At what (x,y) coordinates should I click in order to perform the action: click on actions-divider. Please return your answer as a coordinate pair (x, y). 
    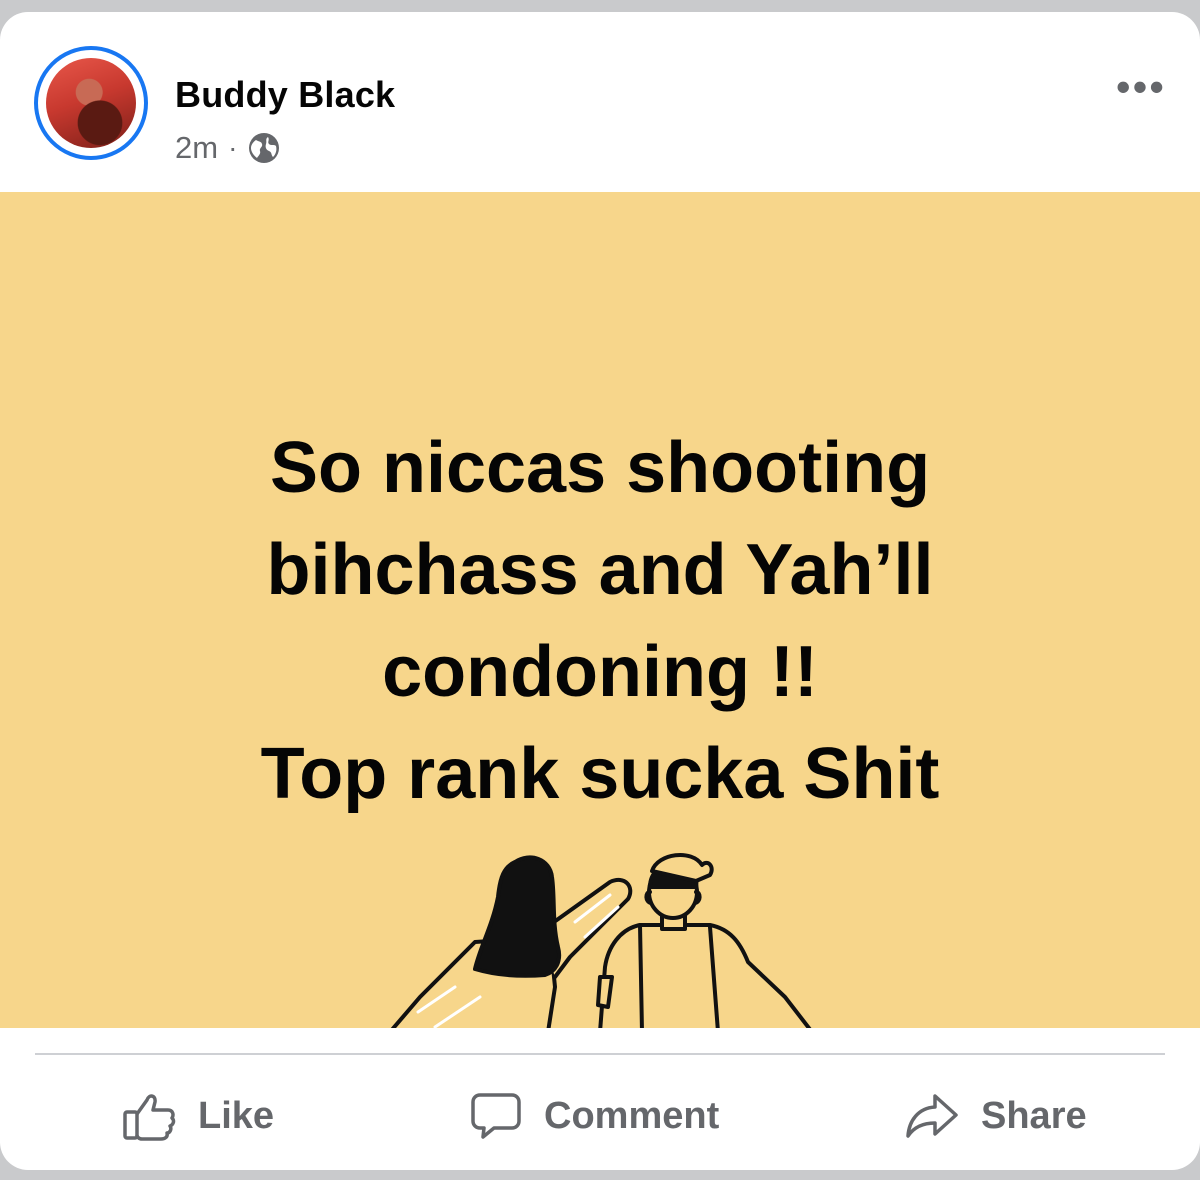
    Looking at the image, I should click on (600, 1054).